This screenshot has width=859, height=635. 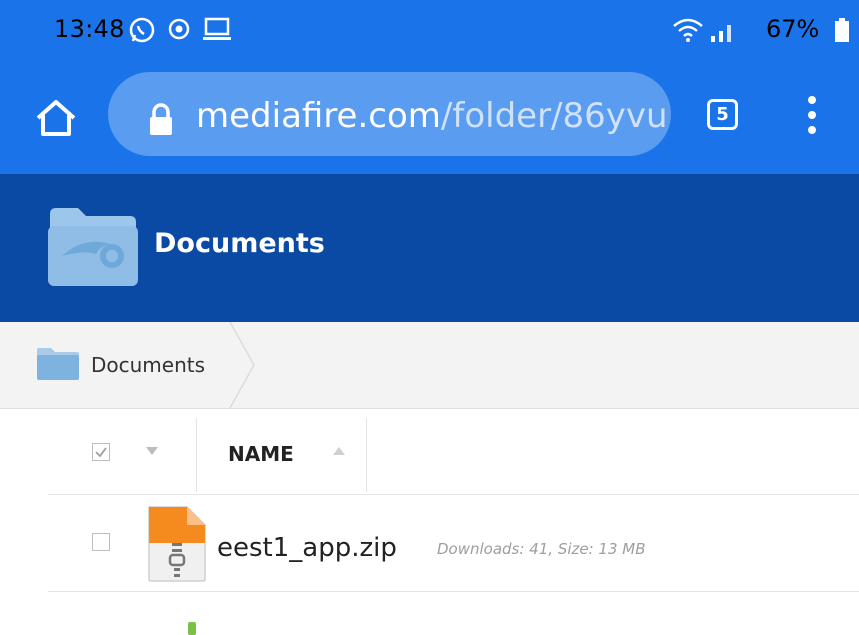 What do you see at coordinates (812, 116) in the screenshot?
I see `overflow-menu-icon` at bounding box center [812, 116].